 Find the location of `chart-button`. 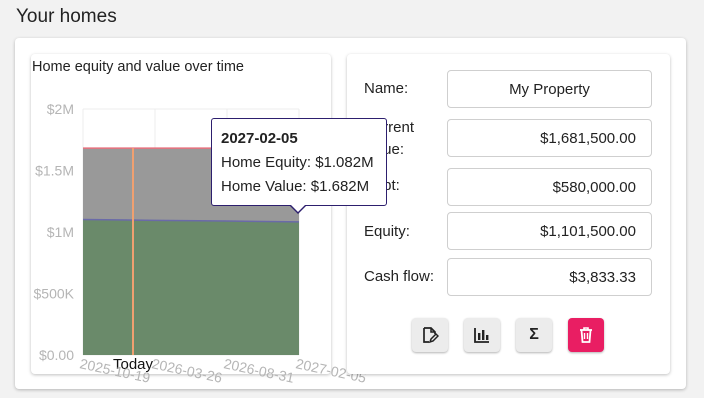

chart-button is located at coordinates (482, 335).